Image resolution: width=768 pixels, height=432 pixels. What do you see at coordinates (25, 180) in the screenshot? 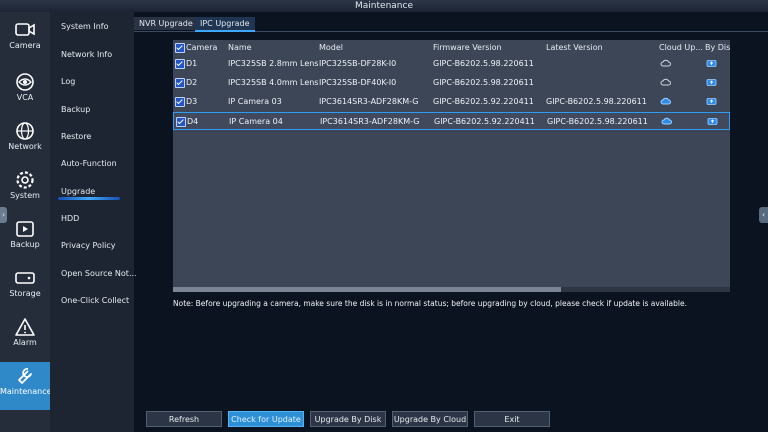
I see `gear-icon` at bounding box center [25, 180].